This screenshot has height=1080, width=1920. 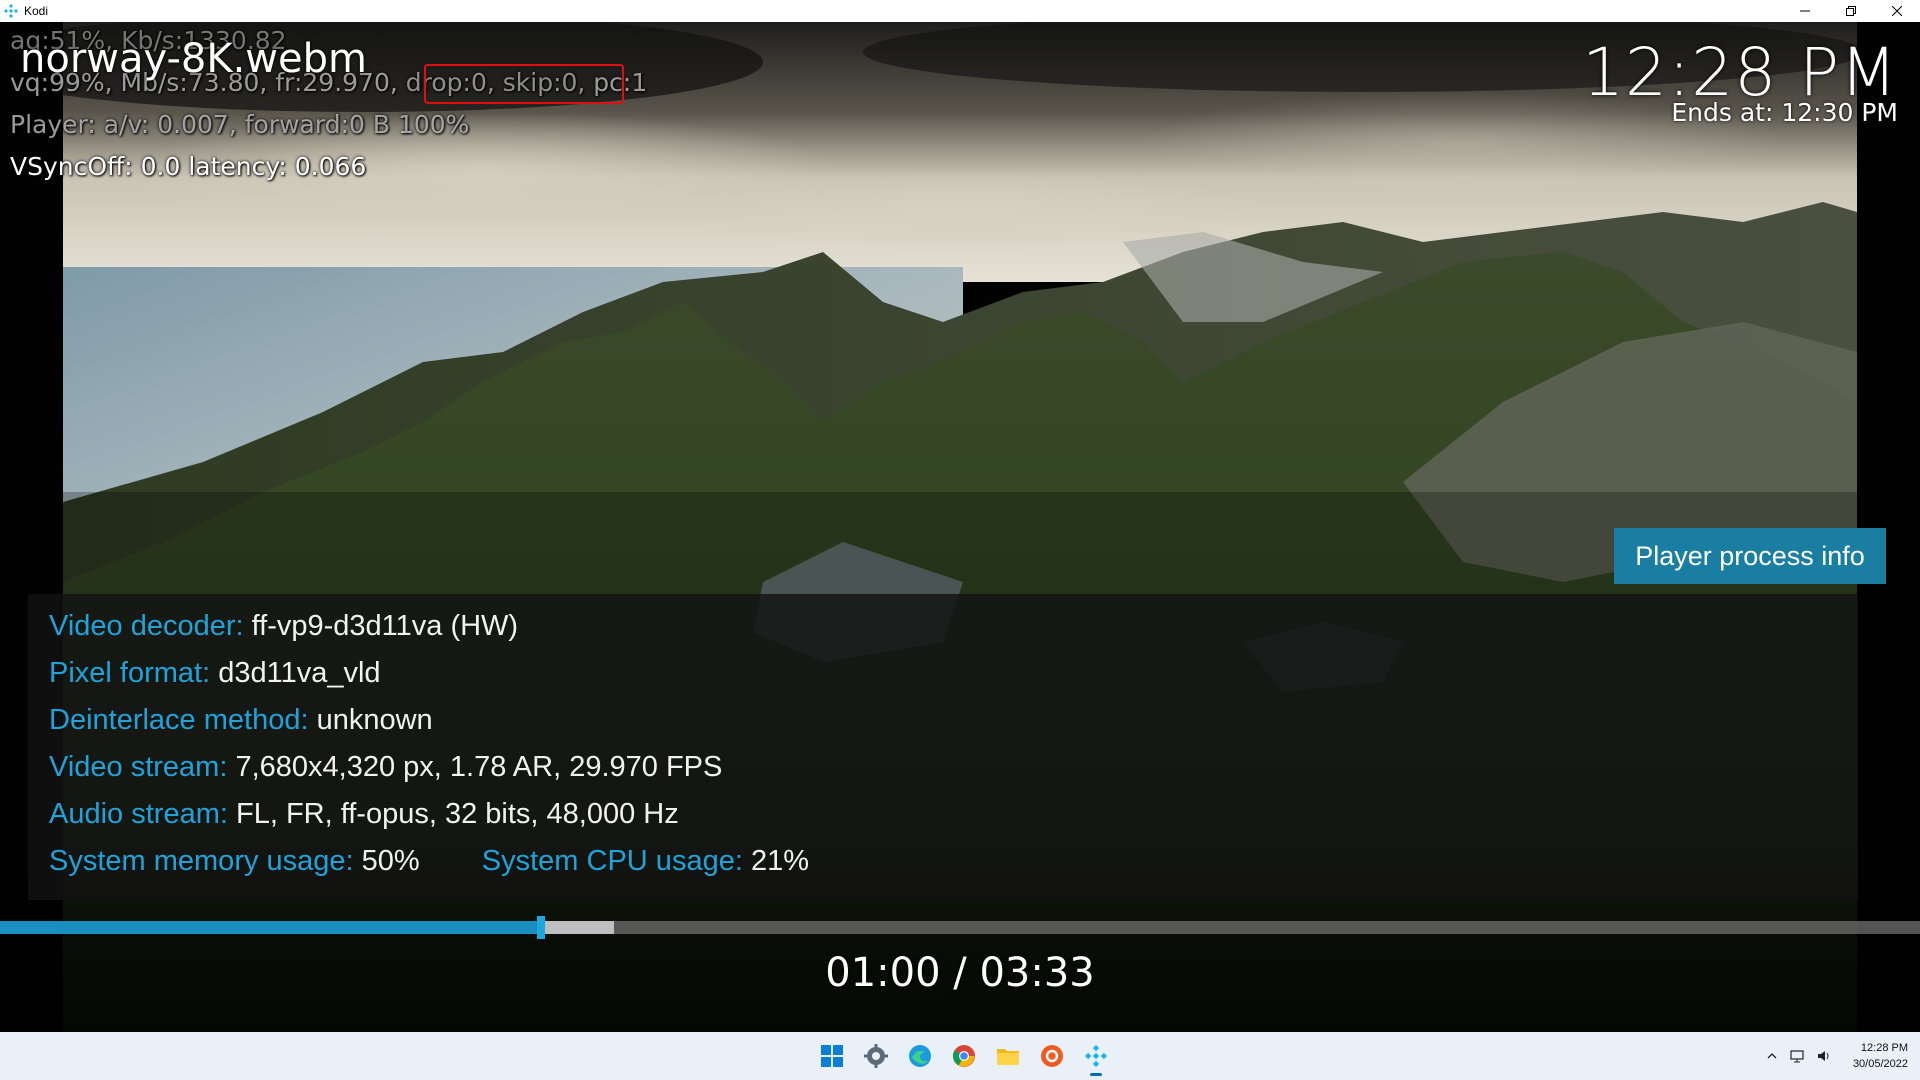 What do you see at coordinates (188, 166) in the screenshot?
I see `debug-vsync-line: VSyncOff: 0.0 latency: 0.066` at bounding box center [188, 166].